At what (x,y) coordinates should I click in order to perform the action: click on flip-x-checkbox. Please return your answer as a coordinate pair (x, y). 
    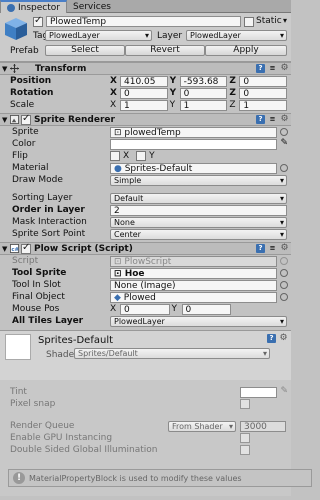
    Looking at the image, I should click on (115, 156).